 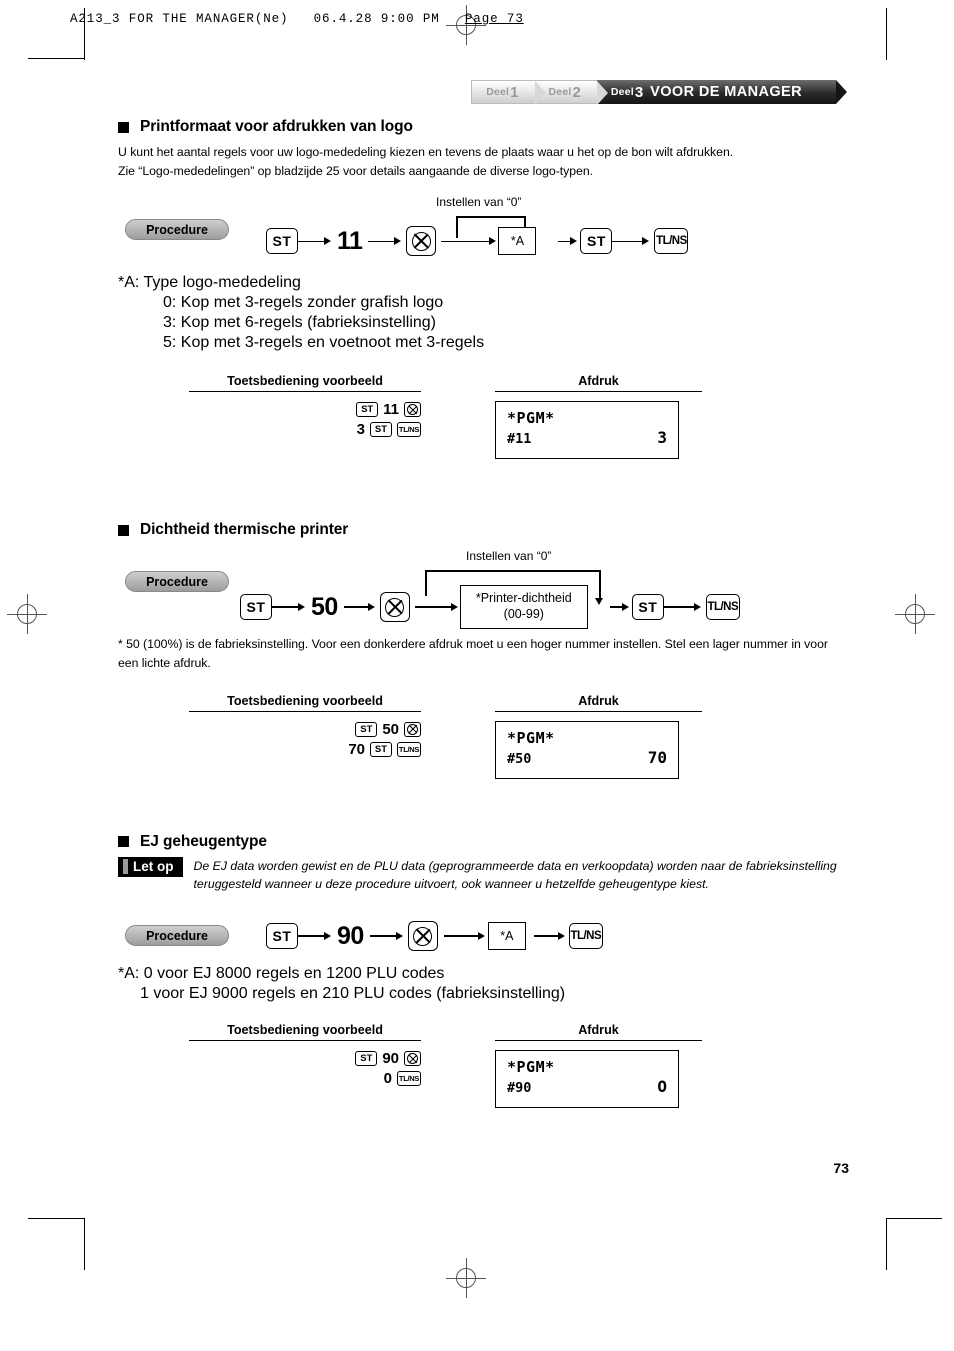 I want to click on flow-arrow-1d, so click(x=486, y=241).